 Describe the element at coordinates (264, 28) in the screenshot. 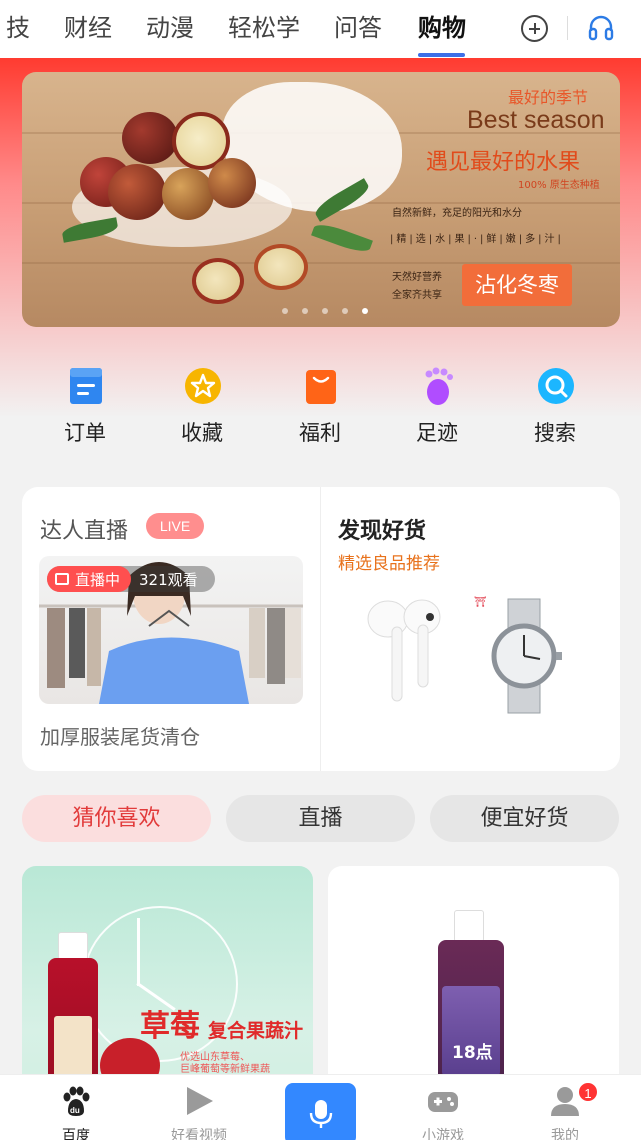

I see `tab-easy-learn: 轻松学` at that location.